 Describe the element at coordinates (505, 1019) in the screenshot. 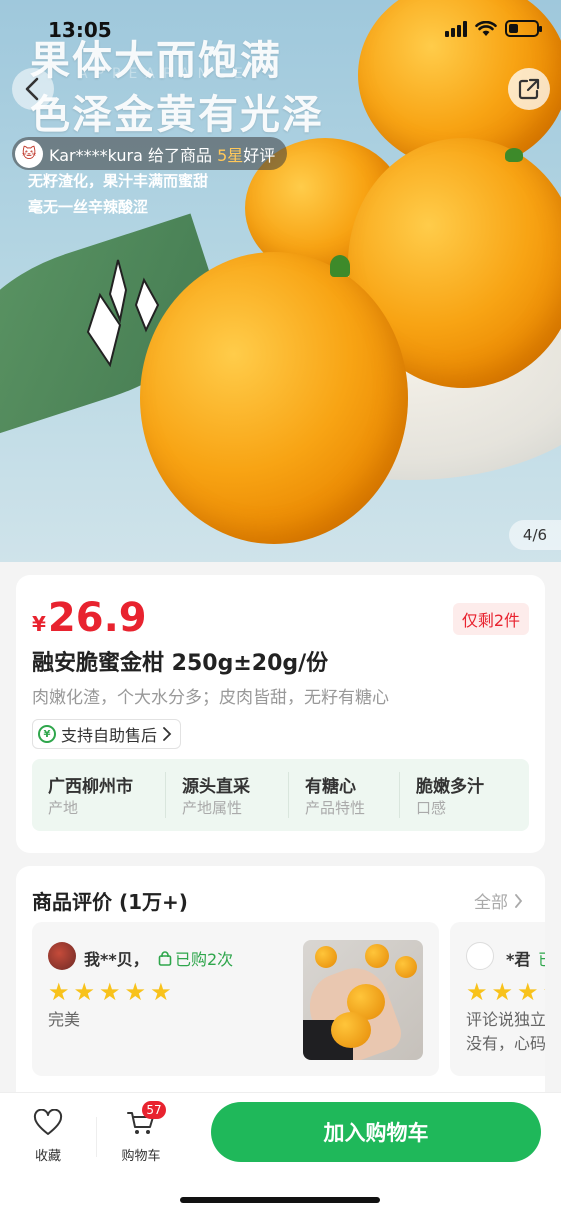

I see `review-text-line: 评论说独立` at that location.